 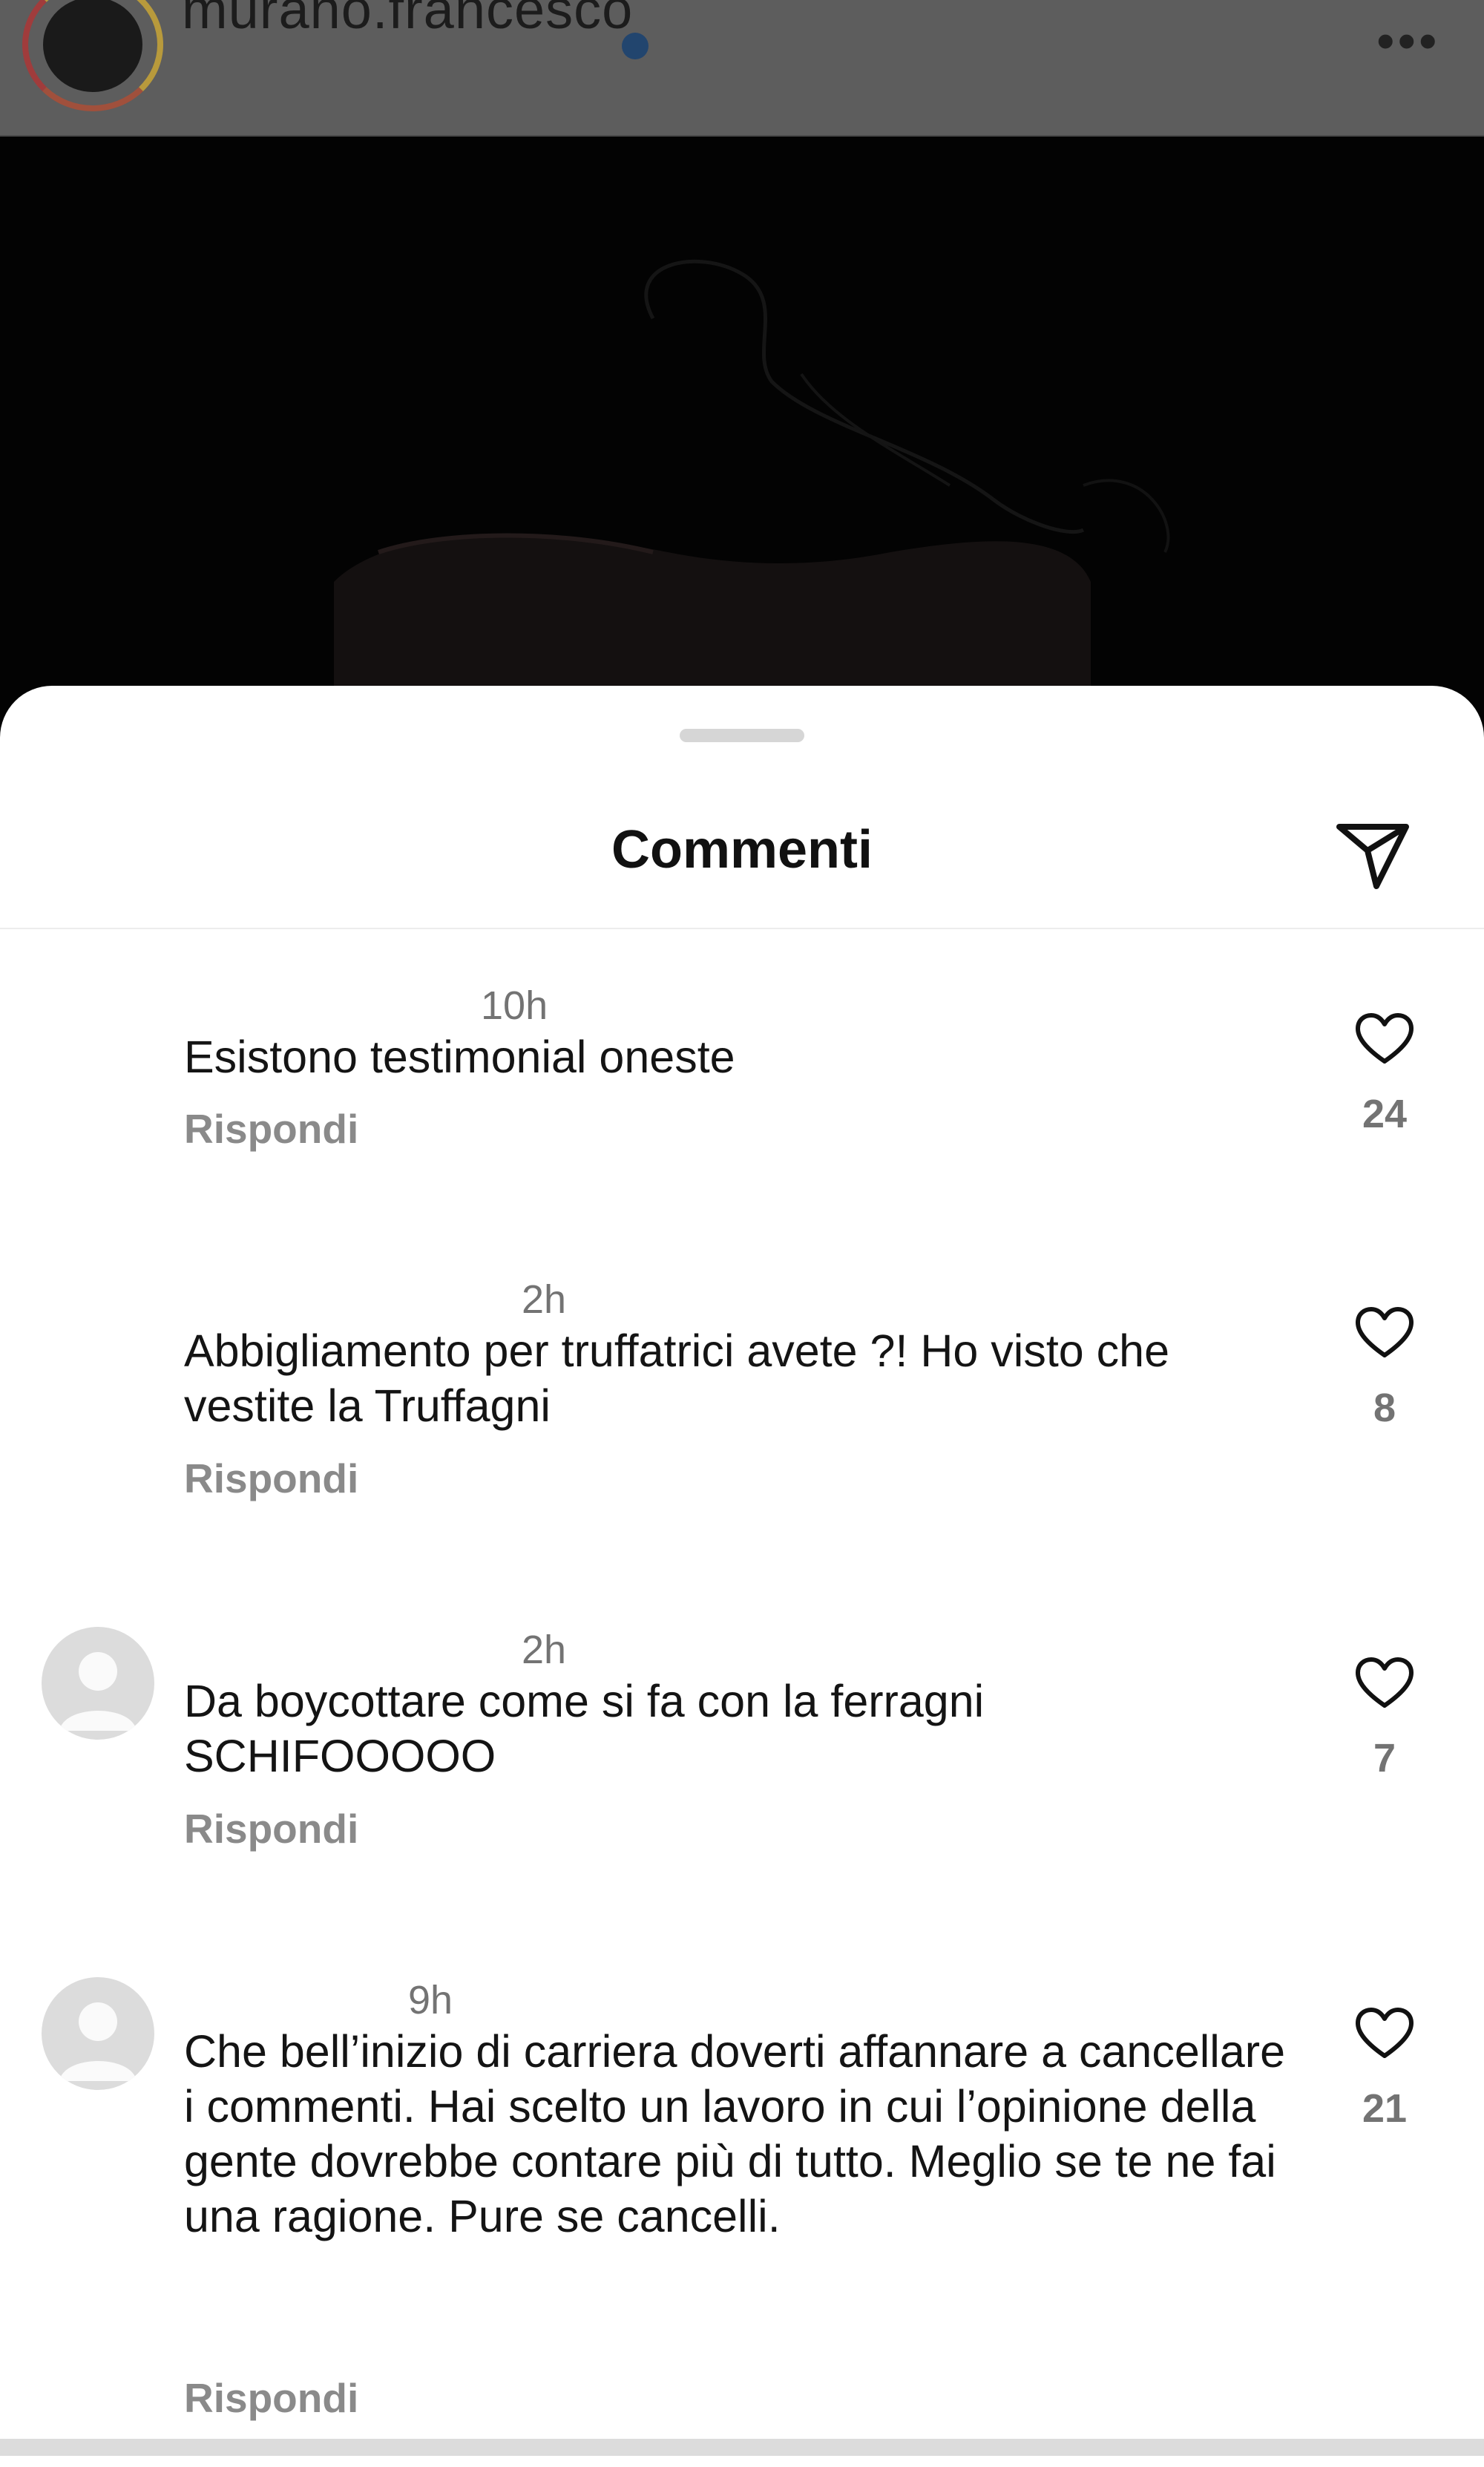 I want to click on verified-badge-icon, so click(x=635, y=46).